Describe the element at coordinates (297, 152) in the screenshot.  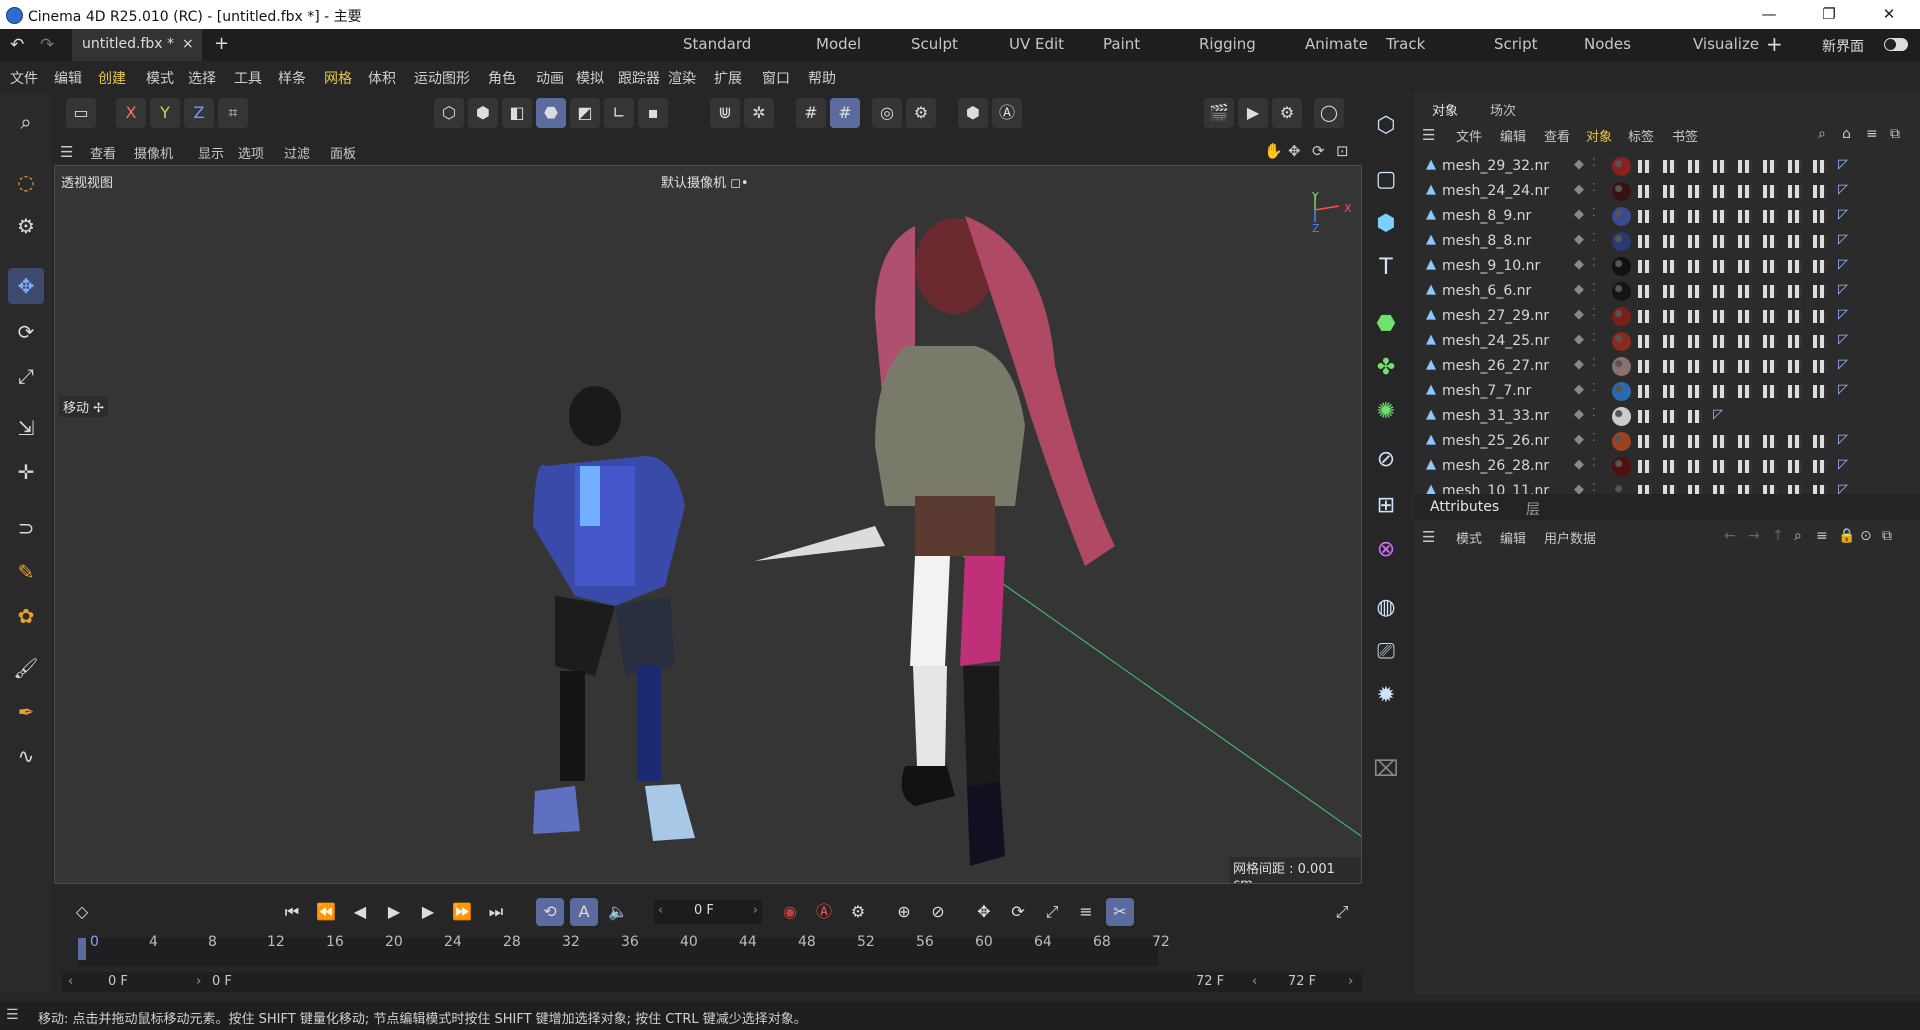
I see `viewport-menu-item-4: 过滤` at that location.